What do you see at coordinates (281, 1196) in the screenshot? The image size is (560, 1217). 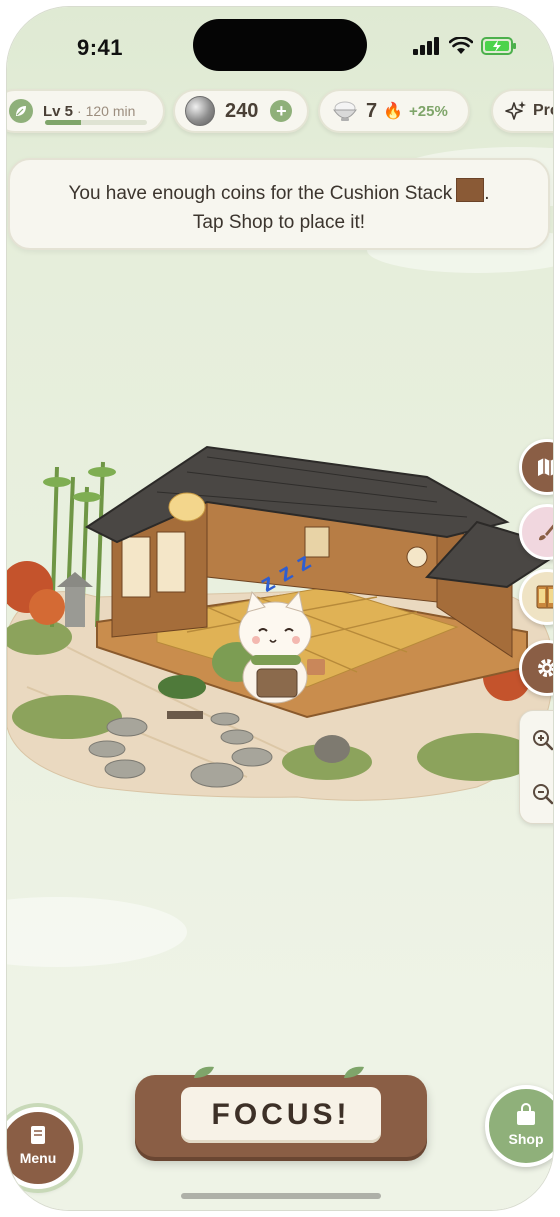 I see `home-indicator` at bounding box center [281, 1196].